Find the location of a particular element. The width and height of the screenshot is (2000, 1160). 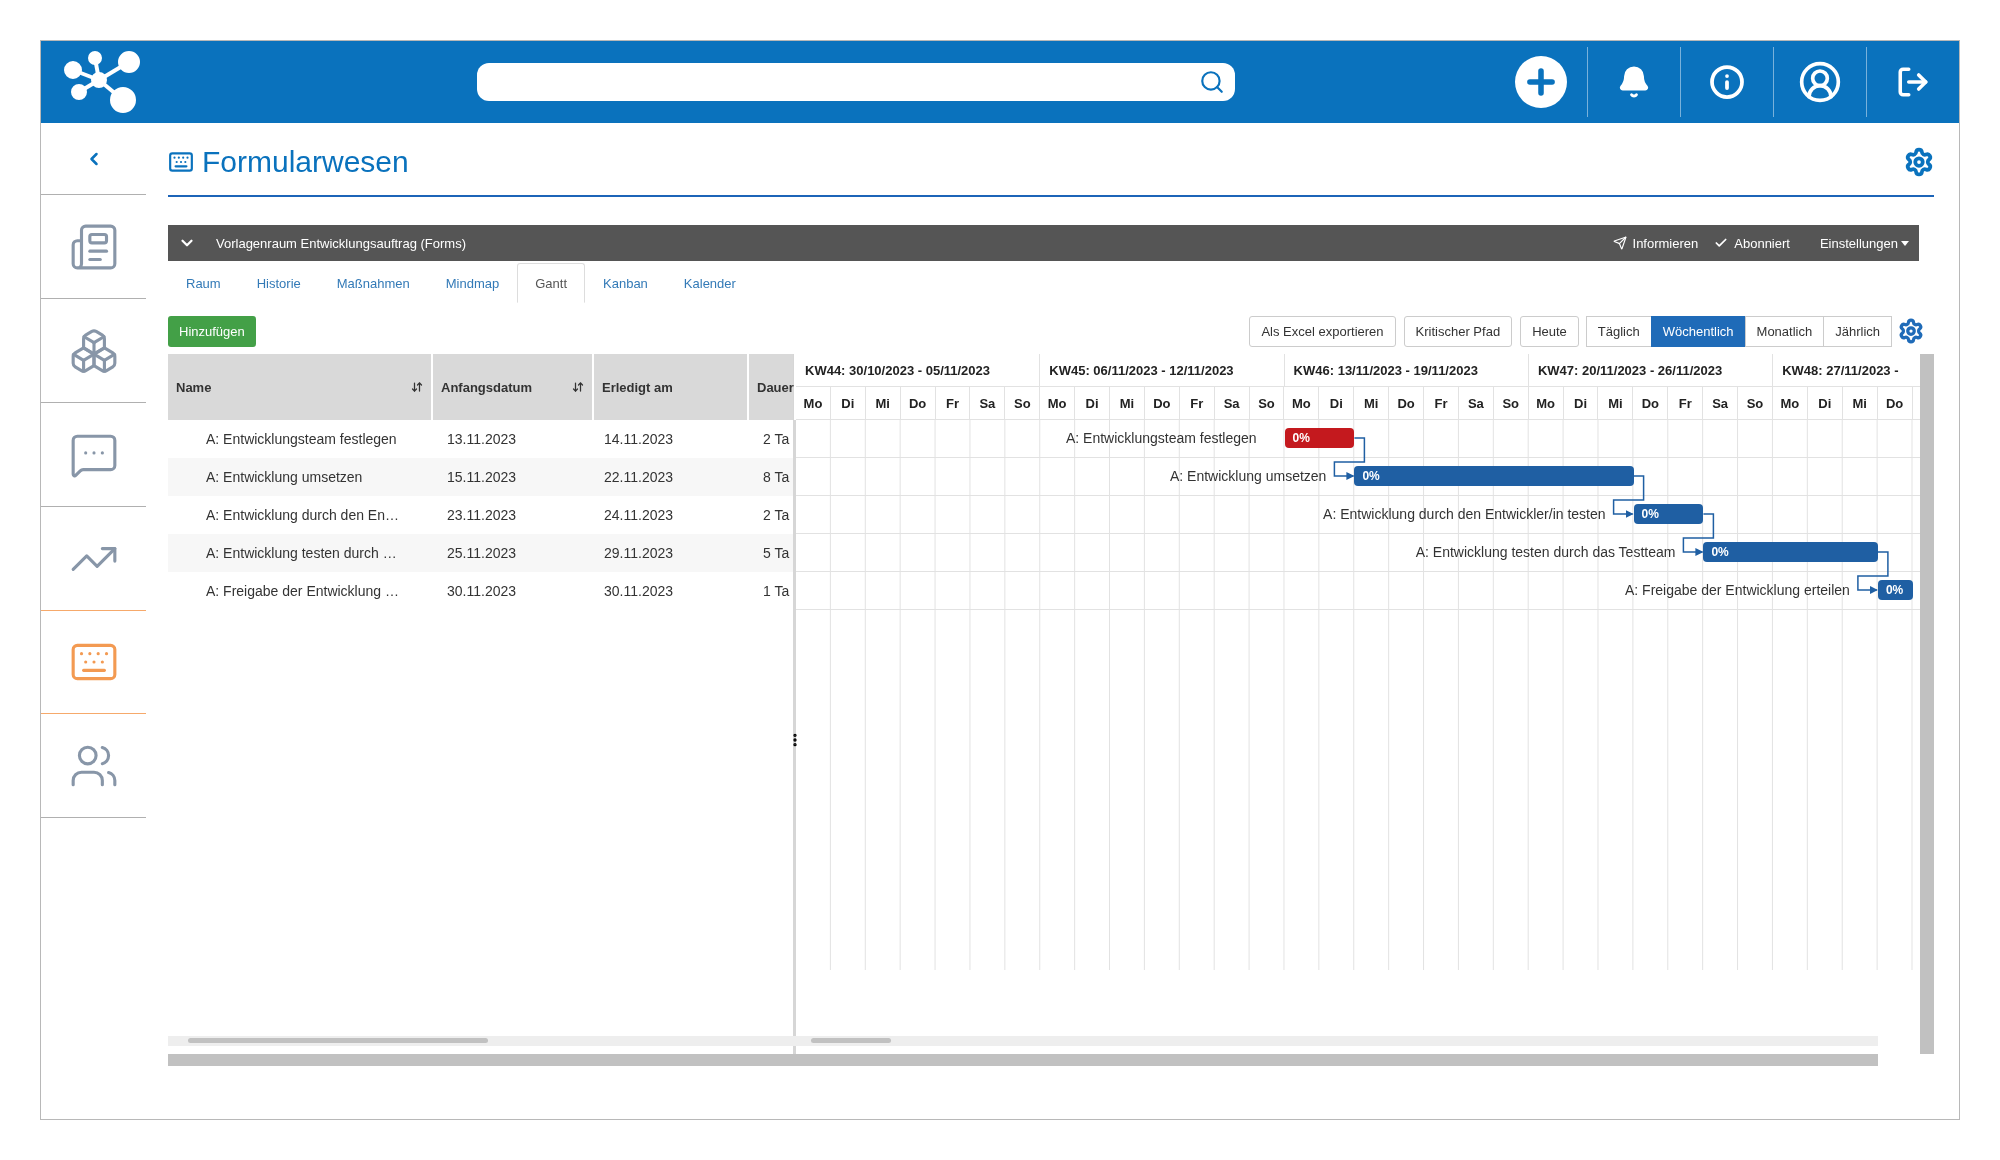

week-header: KW46: 13/11/2023 - 19/11/2023 is located at coordinates (1406, 370).